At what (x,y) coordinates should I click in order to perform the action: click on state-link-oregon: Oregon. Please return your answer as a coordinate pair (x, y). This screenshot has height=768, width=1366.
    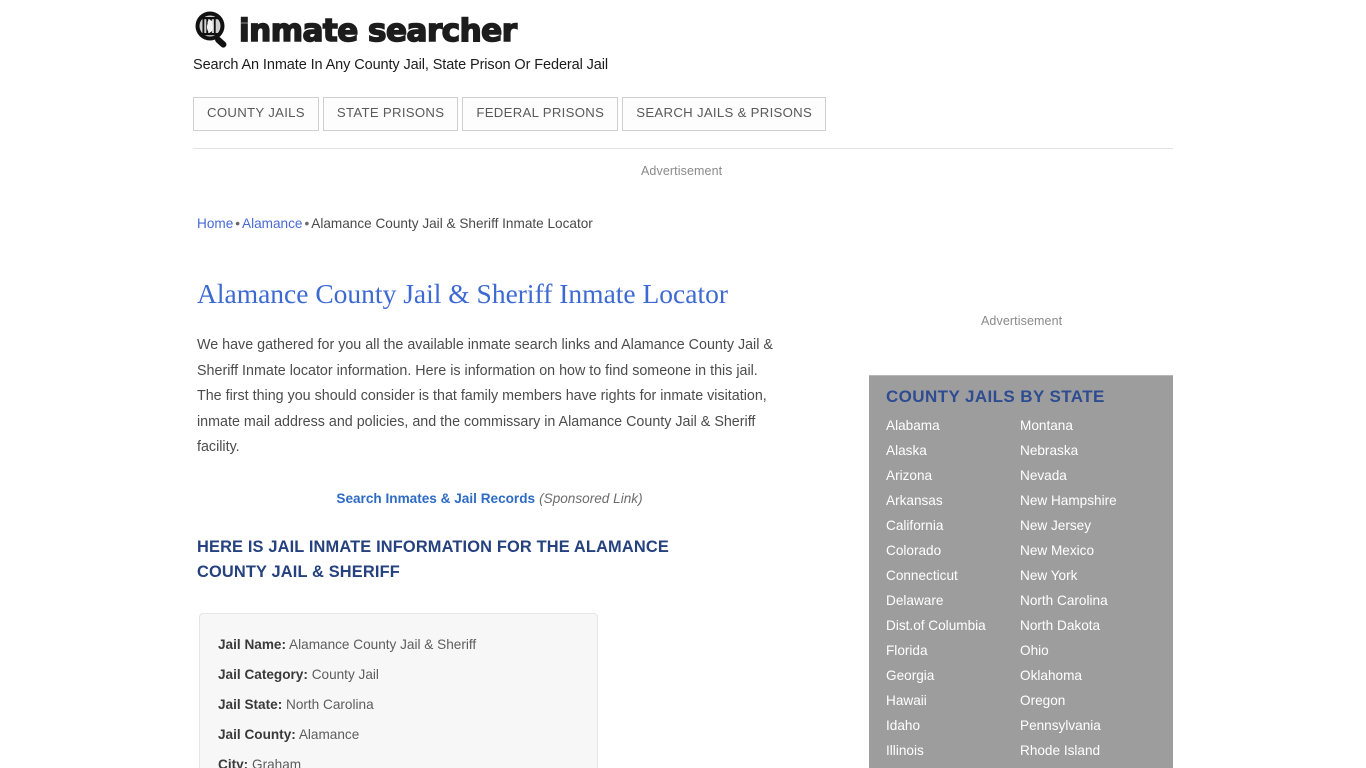
    Looking at the image, I should click on (1096, 700).